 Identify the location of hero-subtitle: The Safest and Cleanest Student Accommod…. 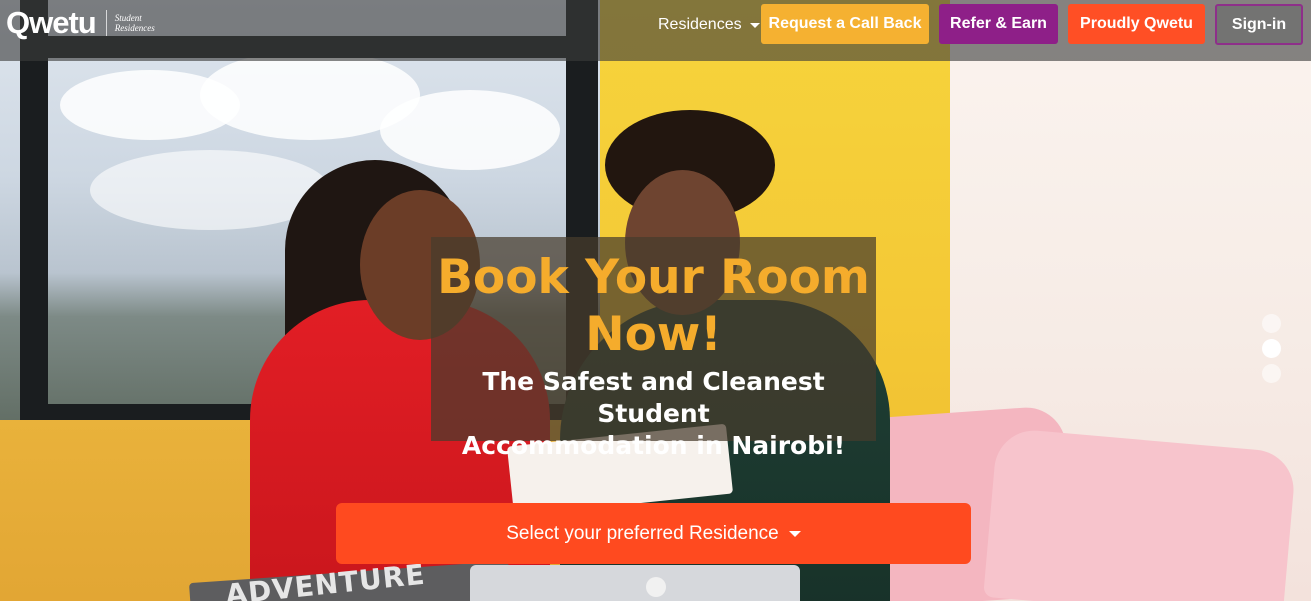
(653, 414).